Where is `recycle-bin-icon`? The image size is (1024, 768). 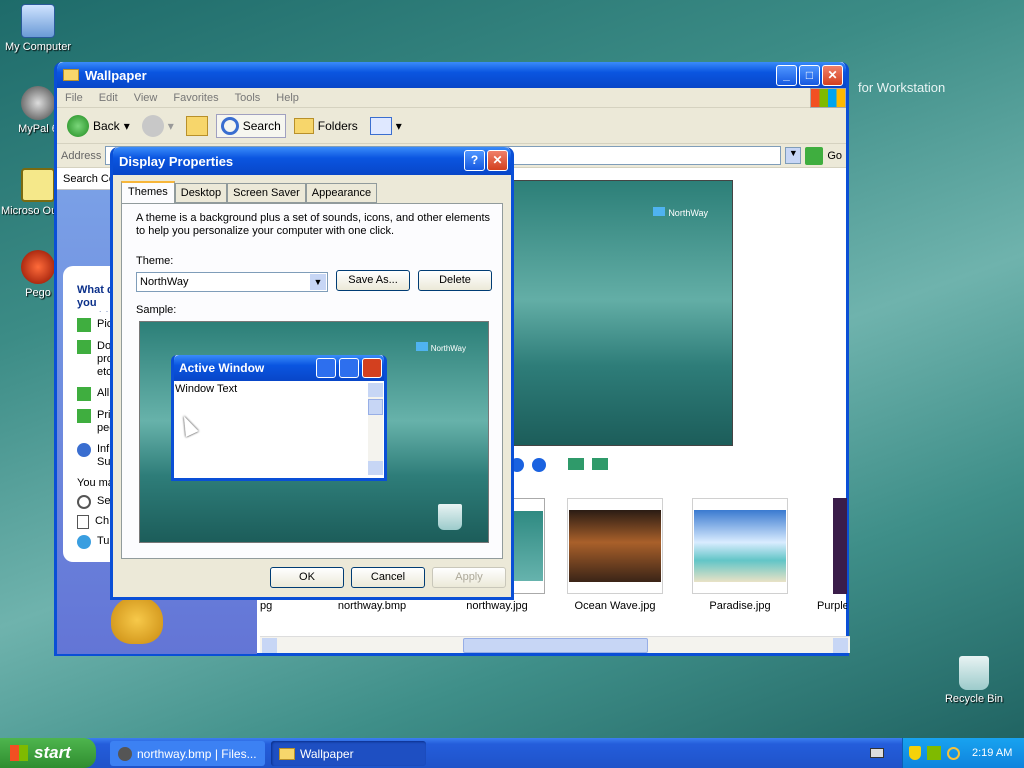 recycle-bin-icon is located at coordinates (450, 517).